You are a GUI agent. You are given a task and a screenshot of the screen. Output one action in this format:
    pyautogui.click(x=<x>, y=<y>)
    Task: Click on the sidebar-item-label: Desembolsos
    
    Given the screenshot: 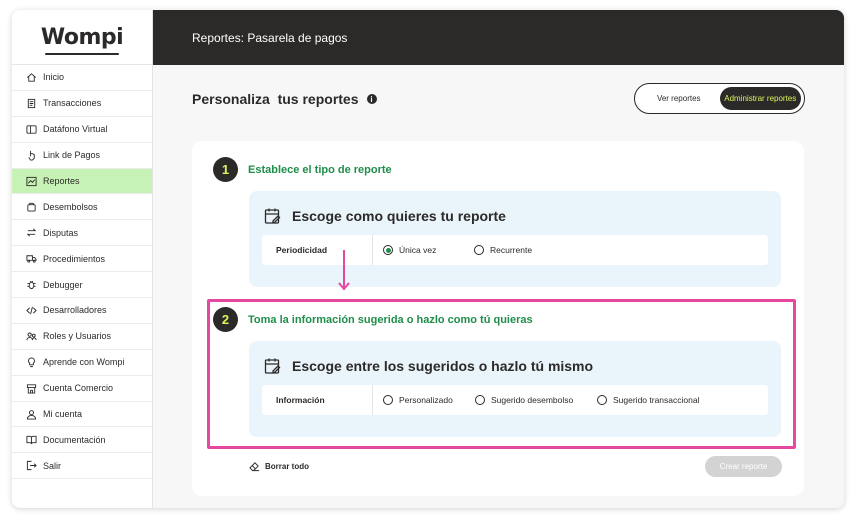 What is the action you would take?
    pyautogui.click(x=70, y=206)
    